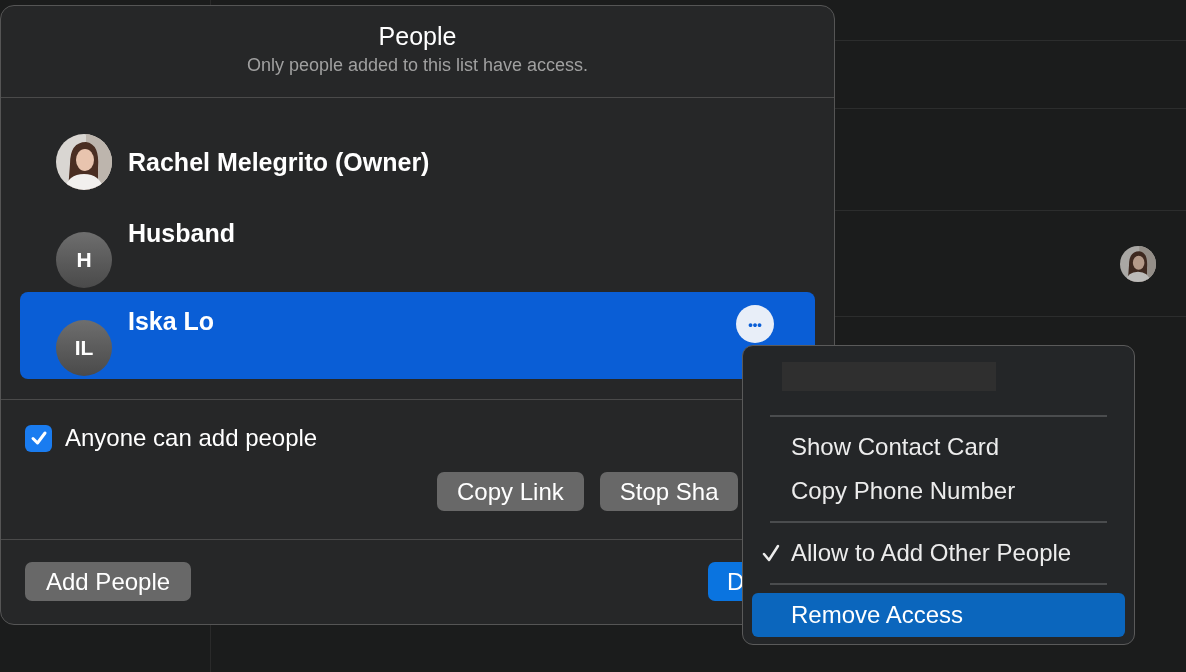  Describe the element at coordinates (938, 615) in the screenshot. I see `menu-item: Remove Access` at that location.